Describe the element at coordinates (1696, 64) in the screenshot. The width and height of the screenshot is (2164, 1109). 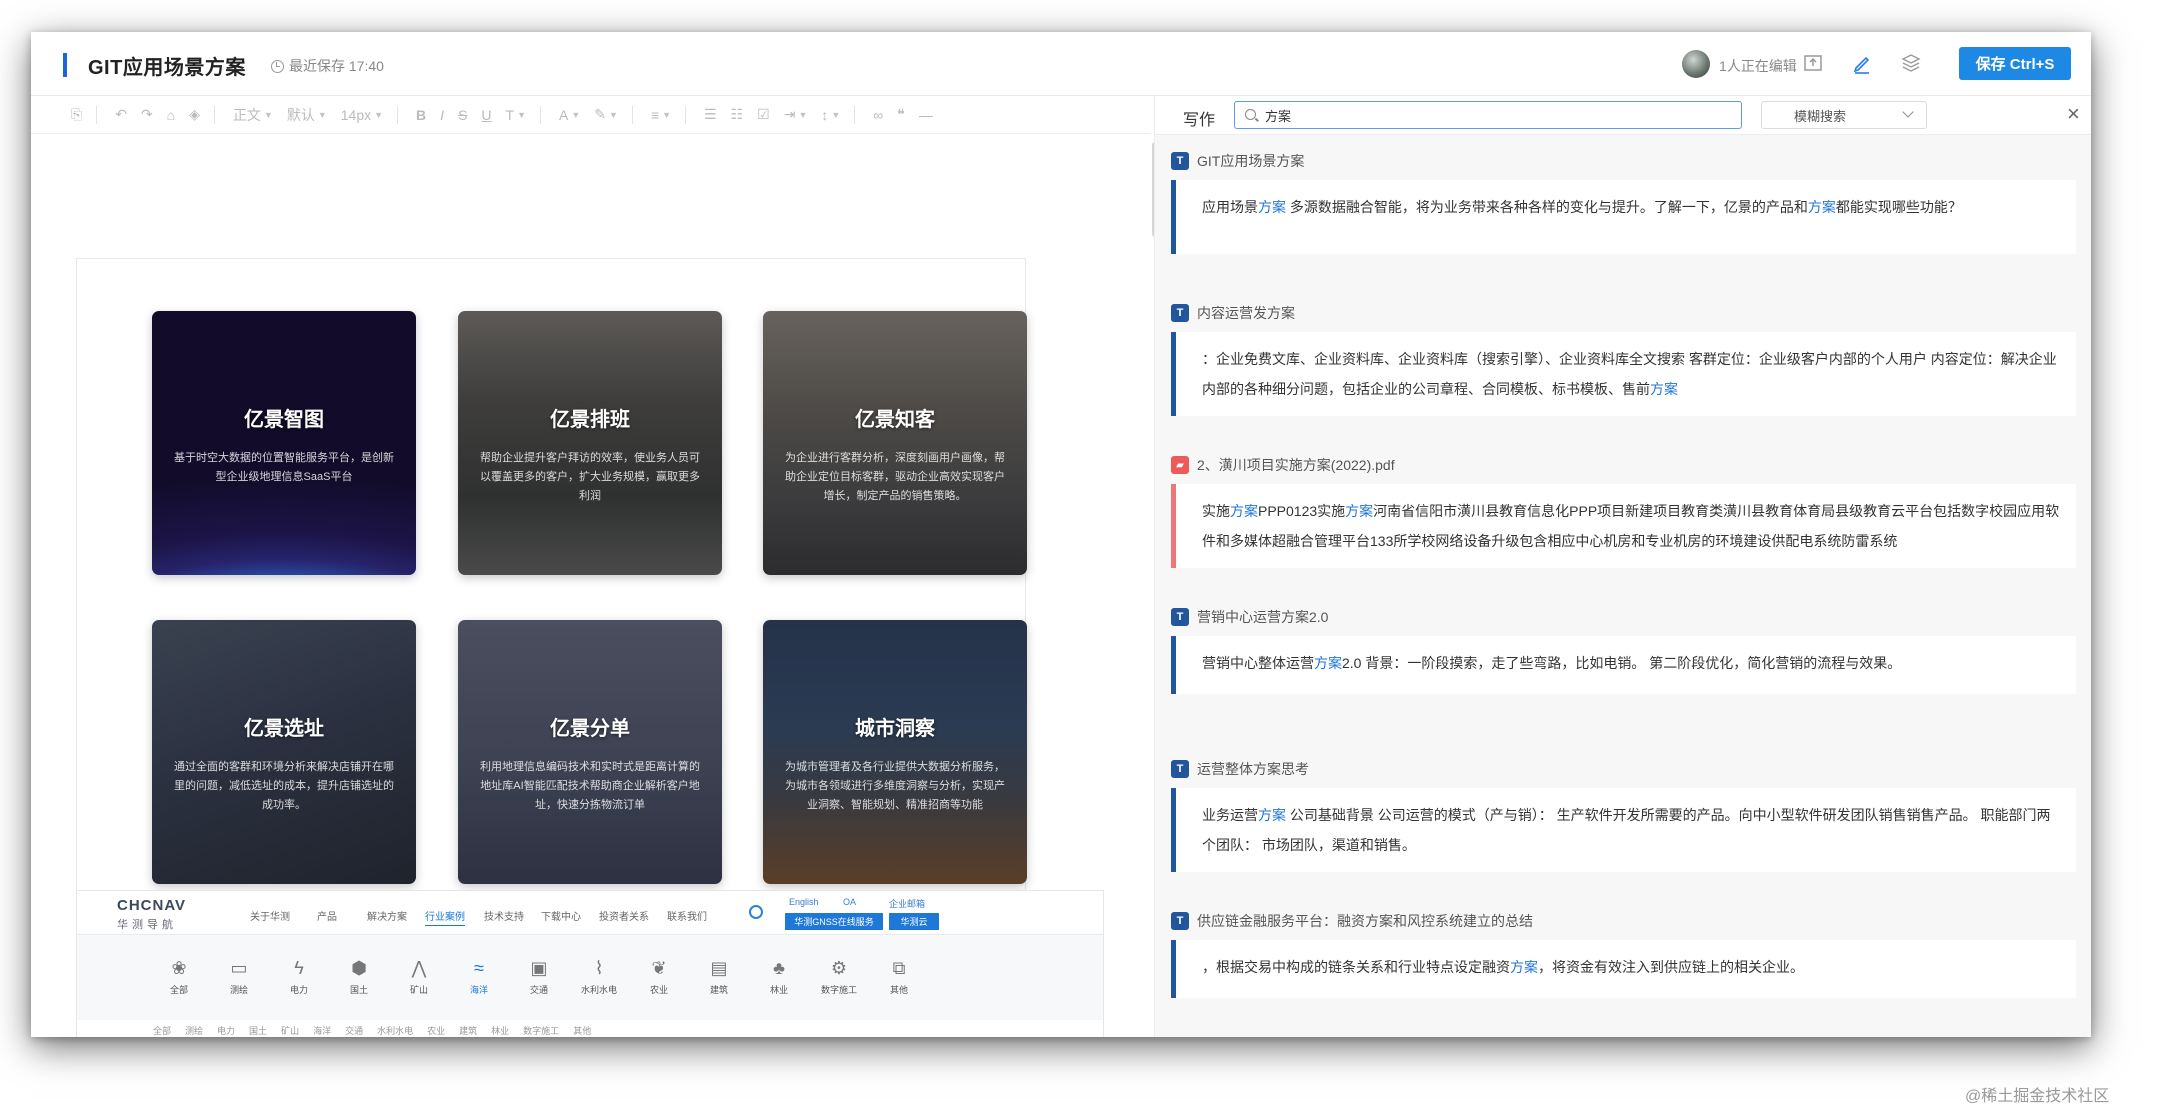
I see `avatar` at that location.